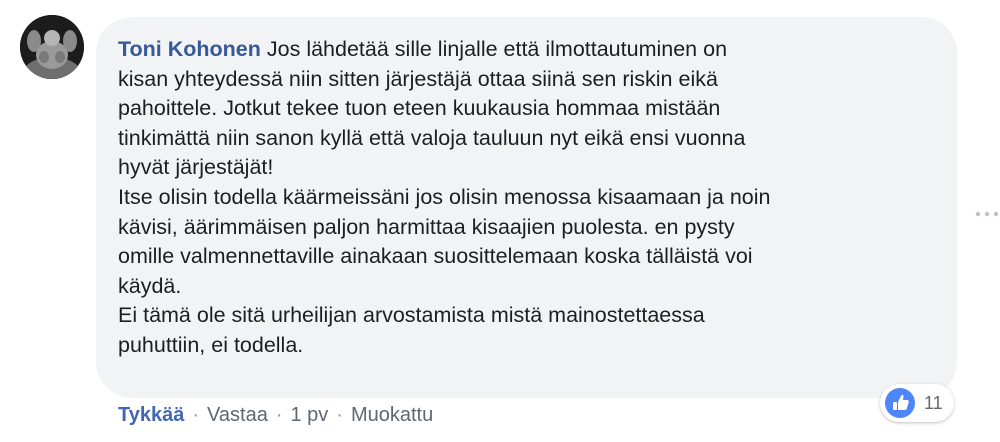 Image resolution: width=1000 pixels, height=442 pixels. What do you see at coordinates (151, 415) in the screenshot?
I see `like-button: Tykkää` at bounding box center [151, 415].